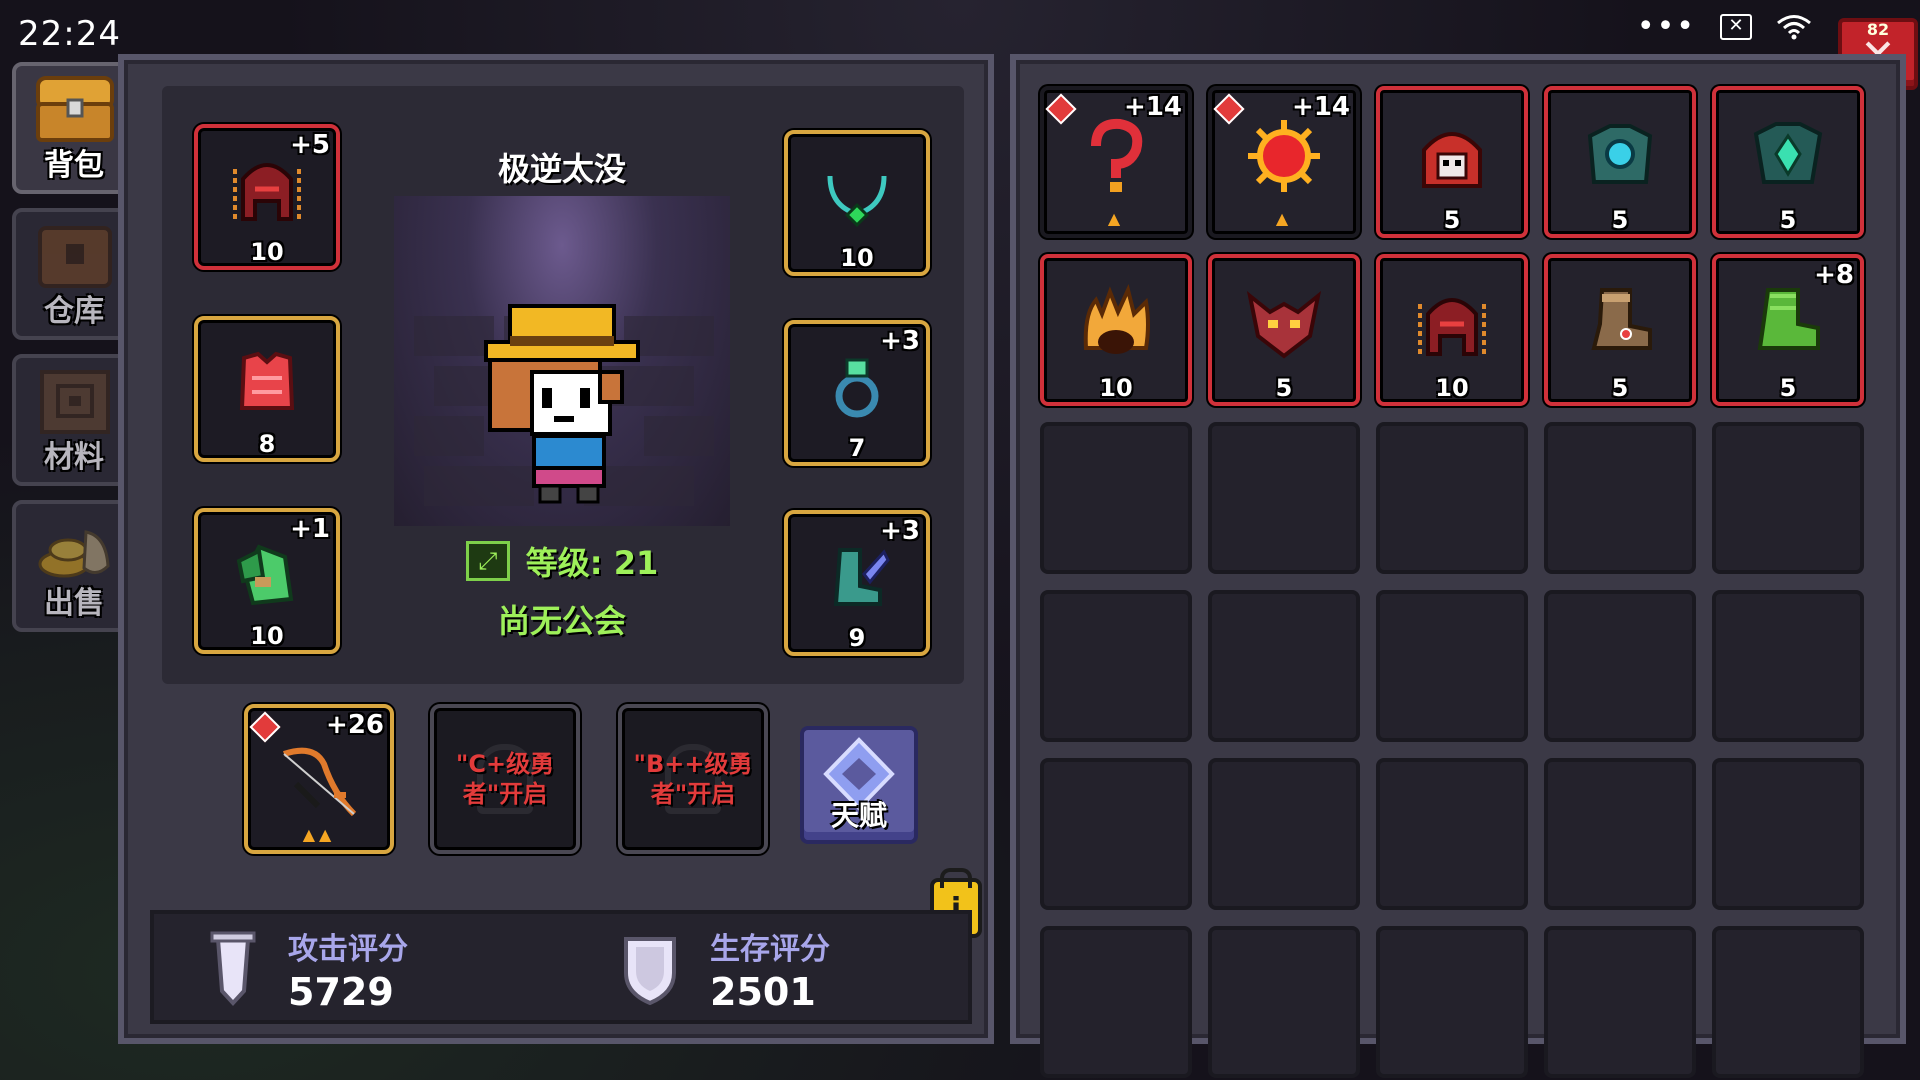 This screenshot has height=1080, width=1920. I want to click on unlock-requirement: "C+级勇者"开启, so click(505, 779).